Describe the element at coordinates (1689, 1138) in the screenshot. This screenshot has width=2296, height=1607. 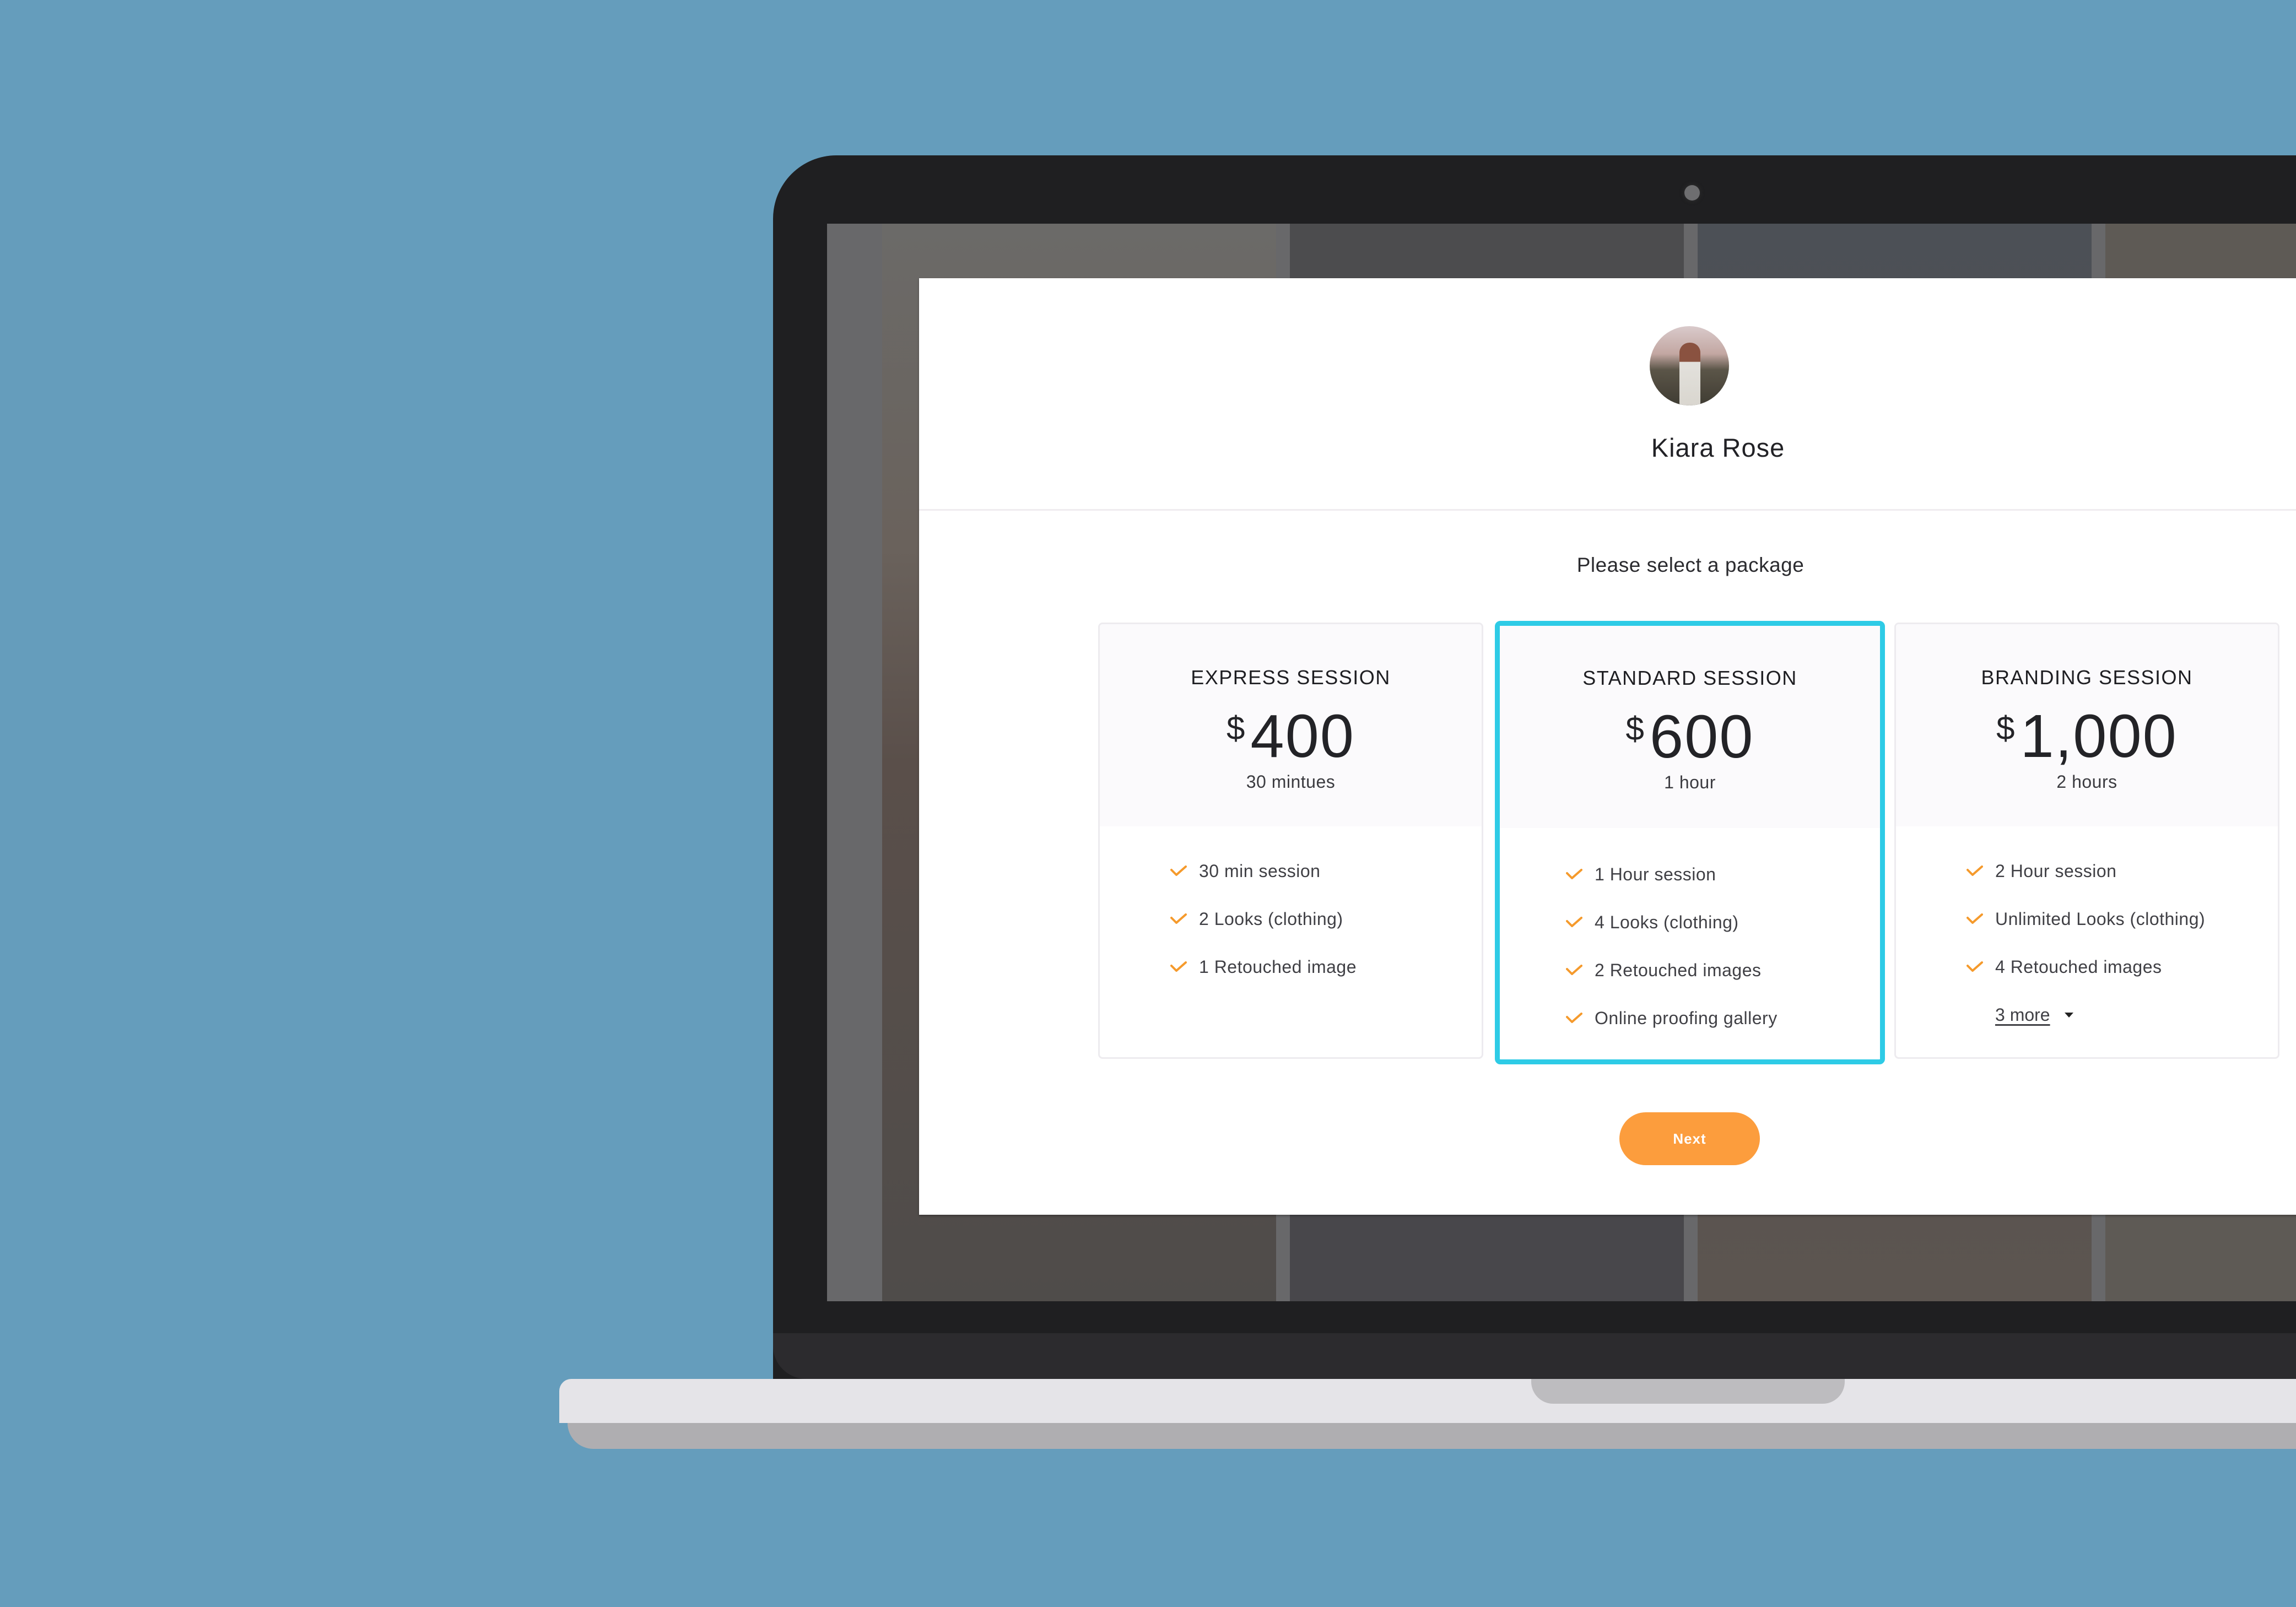
I see `next-button: Next` at that location.